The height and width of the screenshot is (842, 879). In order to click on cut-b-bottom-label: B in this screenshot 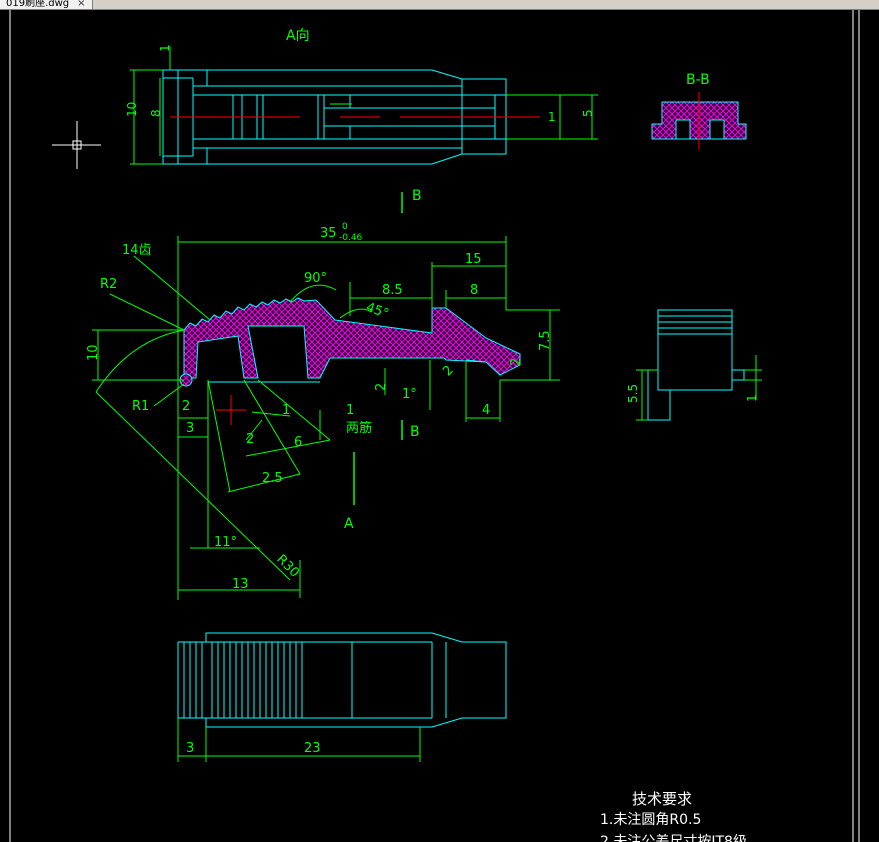, I will do `click(415, 432)`.